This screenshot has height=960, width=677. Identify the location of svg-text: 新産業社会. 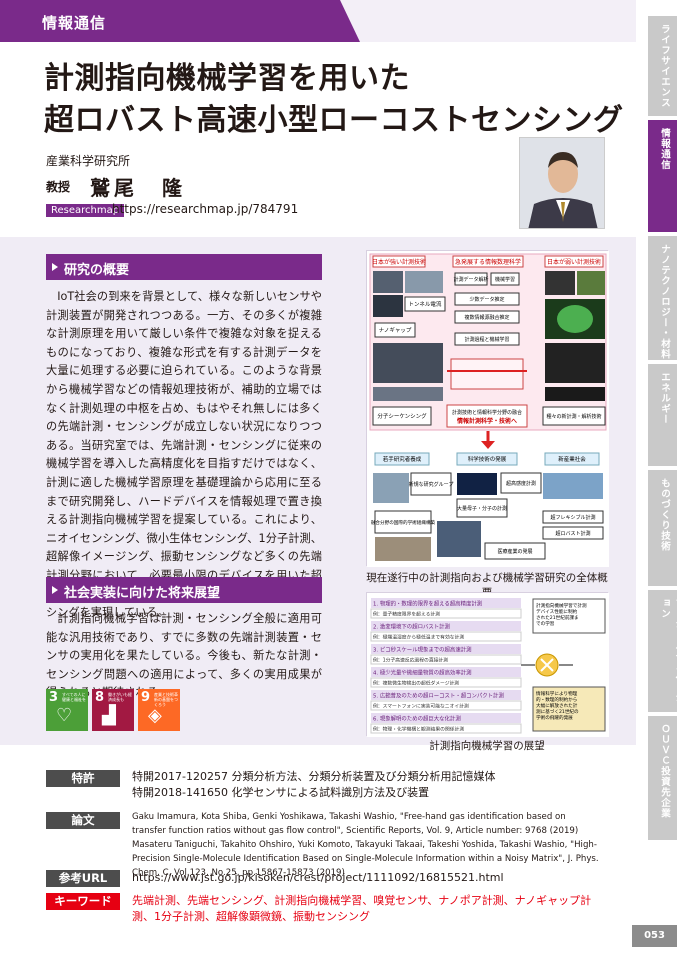
(572, 459).